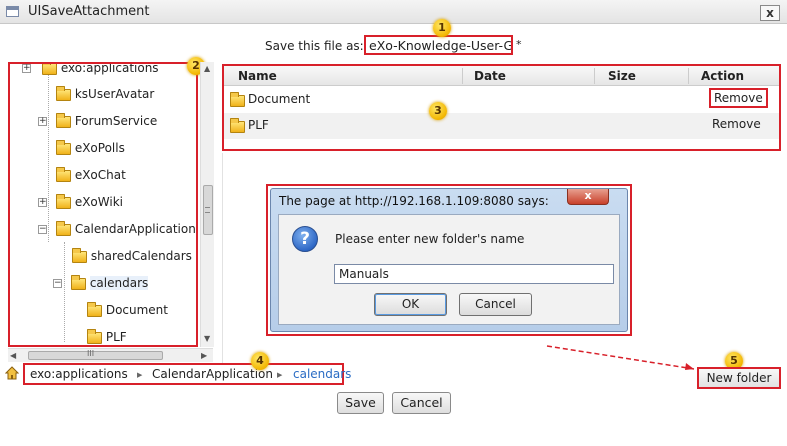  Describe the element at coordinates (305, 239) in the screenshot. I see `question-icon: ?` at that location.